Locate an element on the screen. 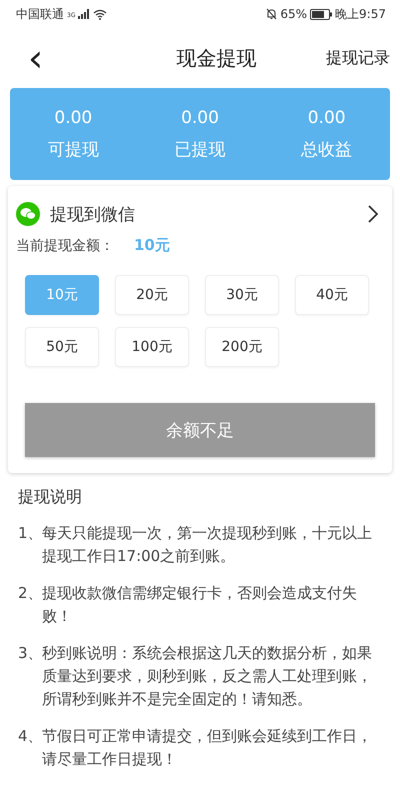 Image resolution: width=400 pixels, height=800 pixels. amount-option: 100元 is located at coordinates (152, 347).